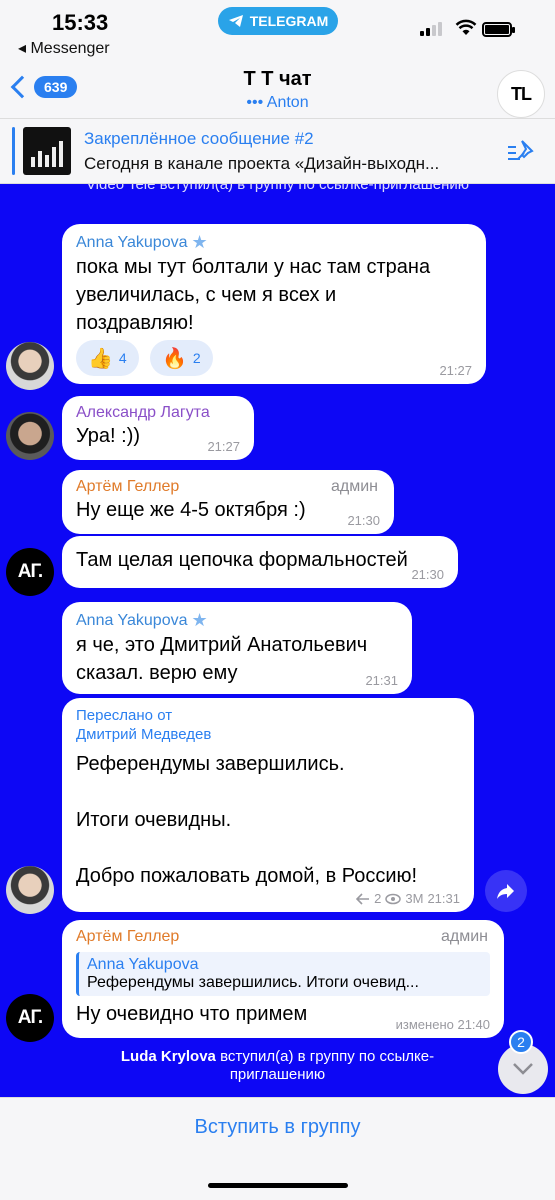 The height and width of the screenshot is (1200, 555). Describe the element at coordinates (247, 876) in the screenshot. I see `message-line: Добро пожаловать домой, в Россию!` at that location.